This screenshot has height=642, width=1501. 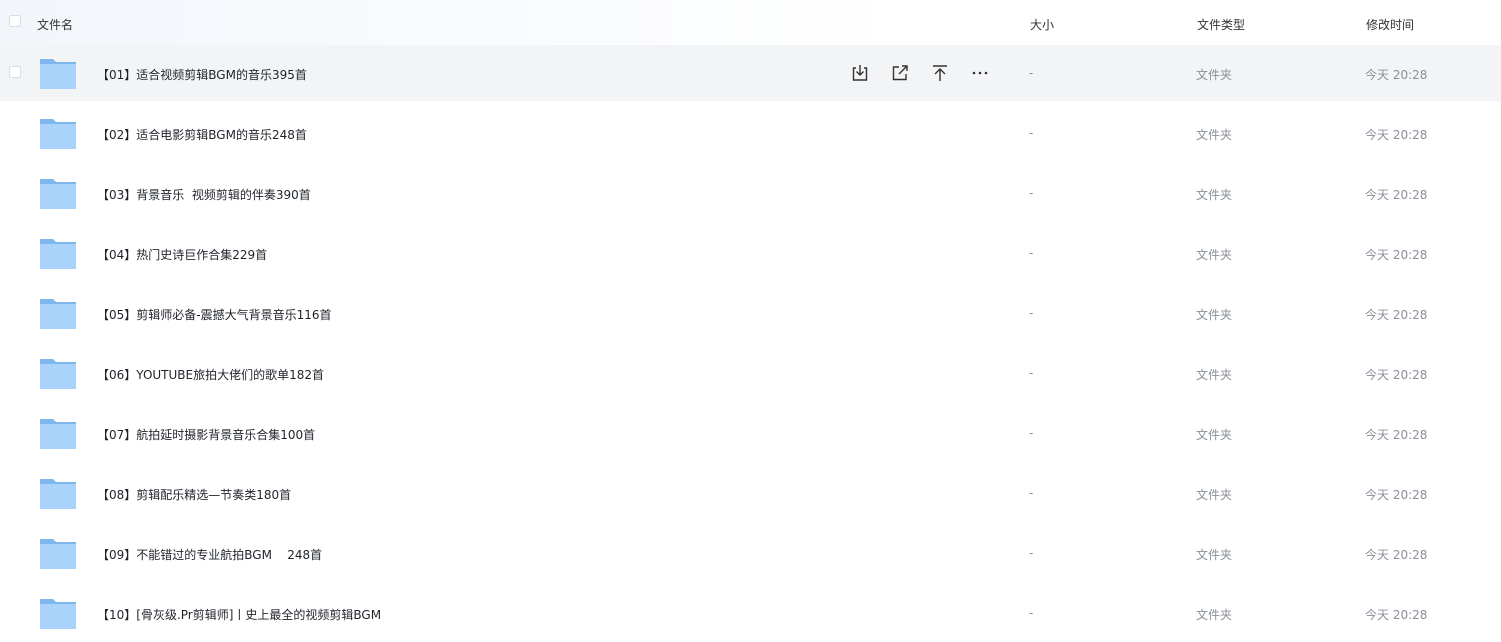 What do you see at coordinates (750, 493) in the screenshot?
I see `file-row: 【08】剪辑配乐精选—节奏类180首 - 文件夹 今天 20:28` at bounding box center [750, 493].